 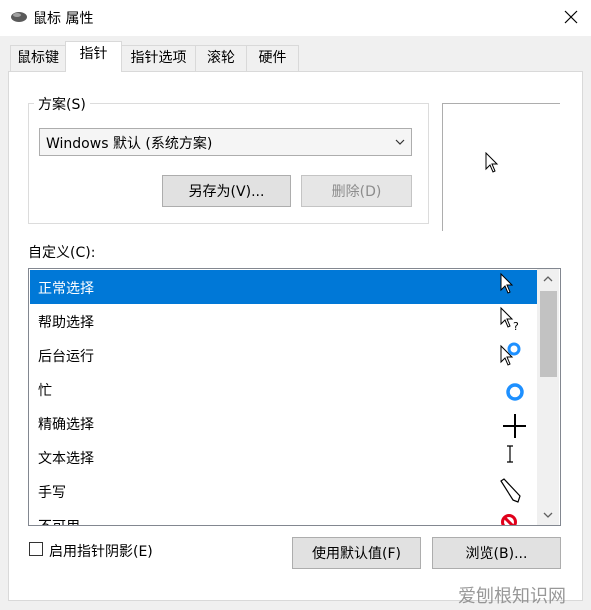 I want to click on list-item: 忙, so click(x=284, y=389).